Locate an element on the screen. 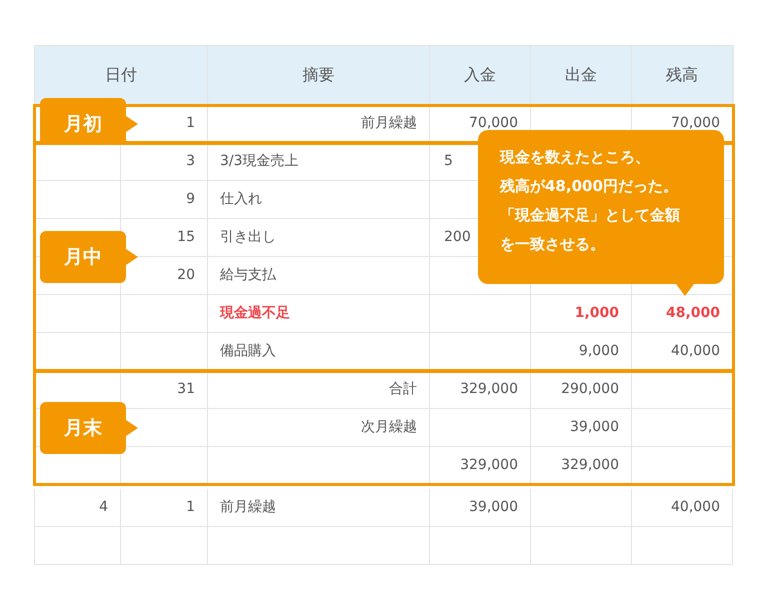 Image resolution: width=768 pixels, height=613 pixels. table-cell: 引き出し is located at coordinates (319, 238).